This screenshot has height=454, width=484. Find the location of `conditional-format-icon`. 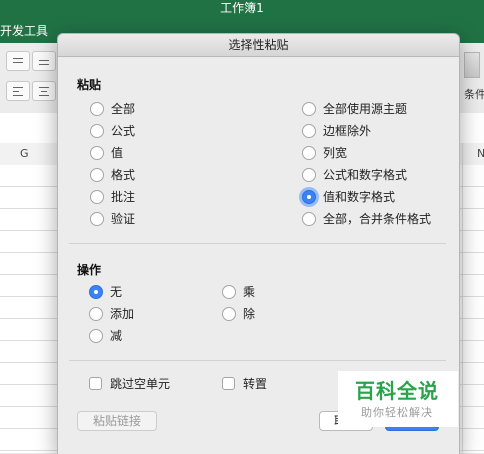

conditional-format-icon is located at coordinates (472, 65).